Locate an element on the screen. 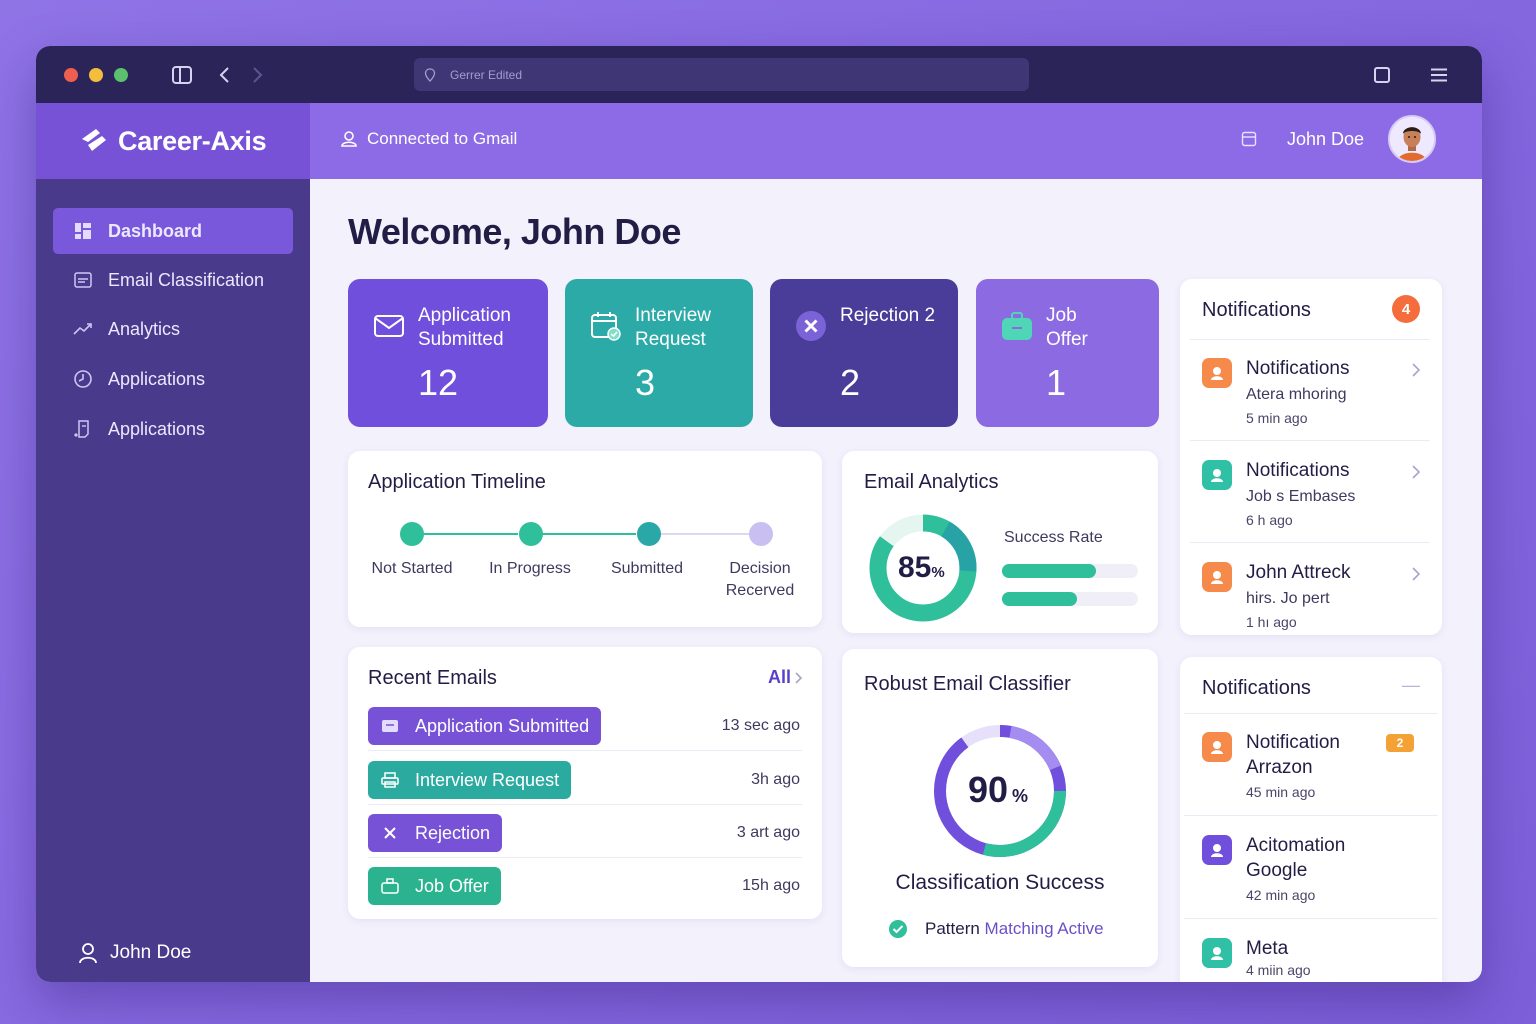 The image size is (1536, 1024). header-user-name: John Doe is located at coordinates (1325, 138).